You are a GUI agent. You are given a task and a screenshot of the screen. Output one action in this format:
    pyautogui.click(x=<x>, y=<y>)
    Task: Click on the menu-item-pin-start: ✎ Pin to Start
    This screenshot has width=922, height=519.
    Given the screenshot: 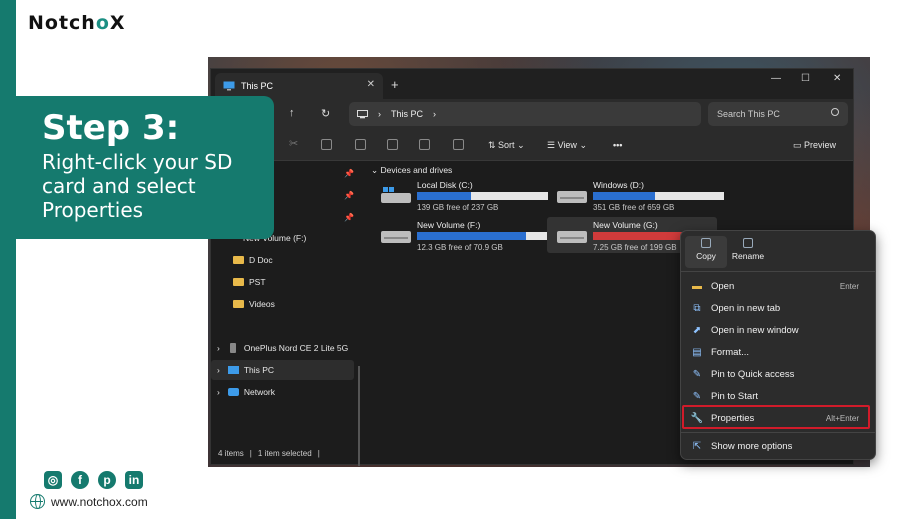 What is the action you would take?
    pyautogui.click(x=779, y=396)
    